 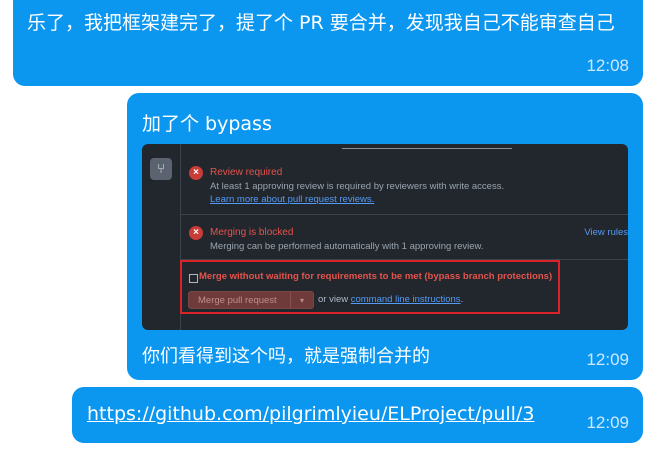 I want to click on screenshot-divider, so click(x=427, y=146).